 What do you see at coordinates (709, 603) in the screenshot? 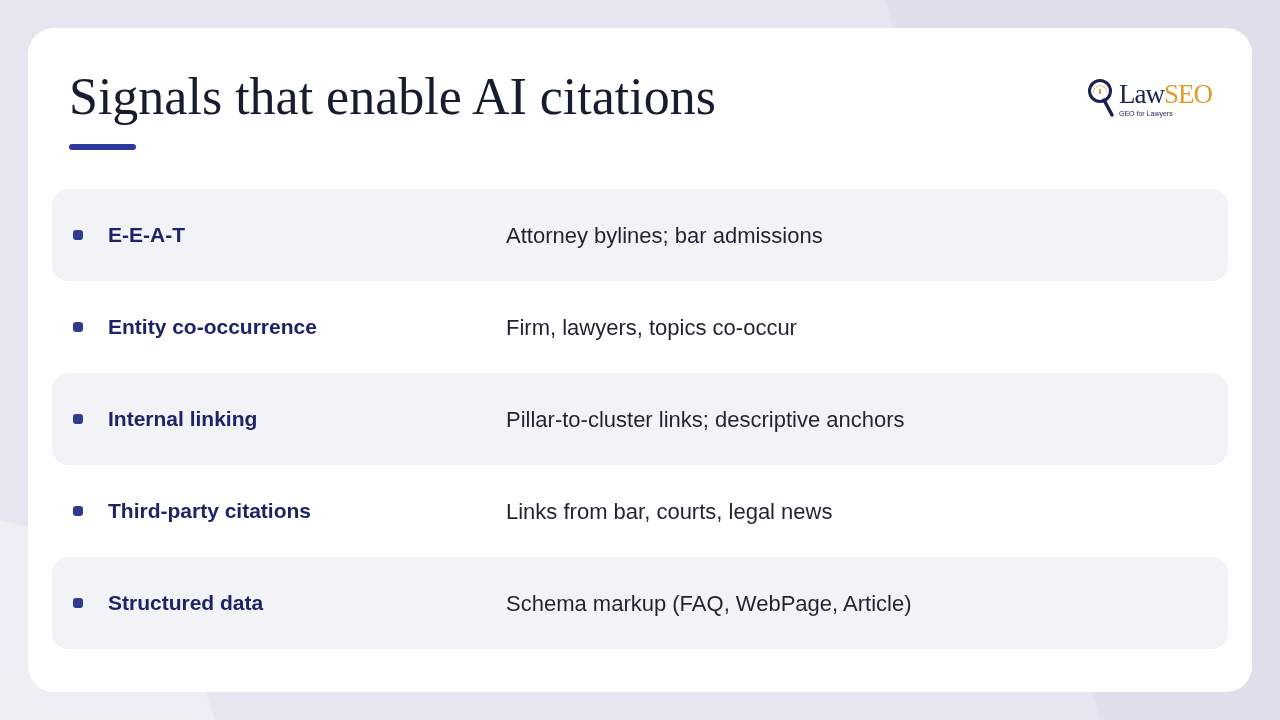
I see `signal-description: Schema markup (FAQ, WebPage, Article)` at bounding box center [709, 603].